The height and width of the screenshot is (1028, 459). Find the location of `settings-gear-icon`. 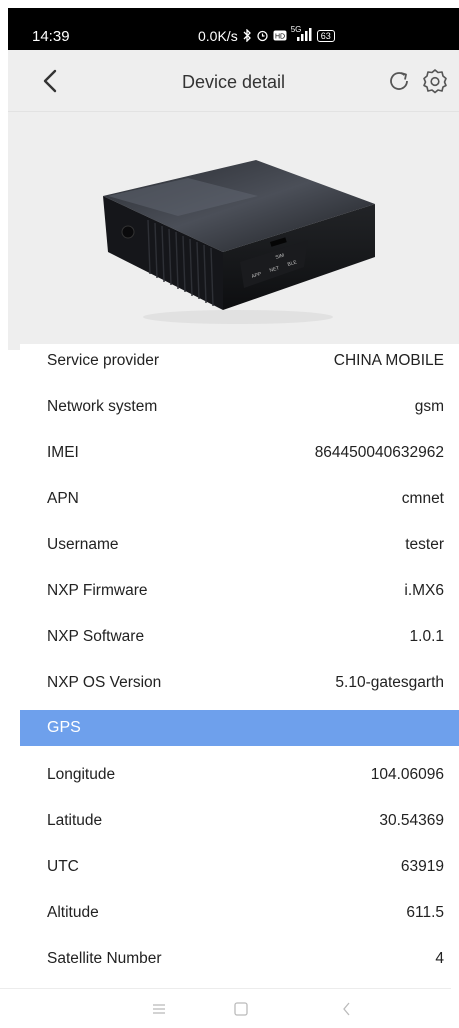

settings-gear-icon is located at coordinates (435, 81).